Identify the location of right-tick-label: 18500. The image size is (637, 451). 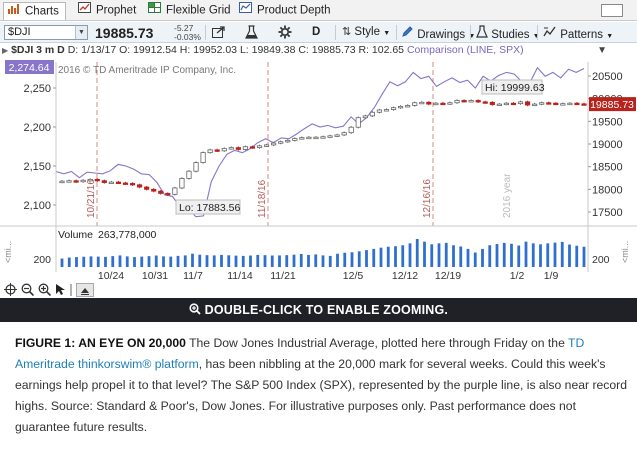
(607, 168).